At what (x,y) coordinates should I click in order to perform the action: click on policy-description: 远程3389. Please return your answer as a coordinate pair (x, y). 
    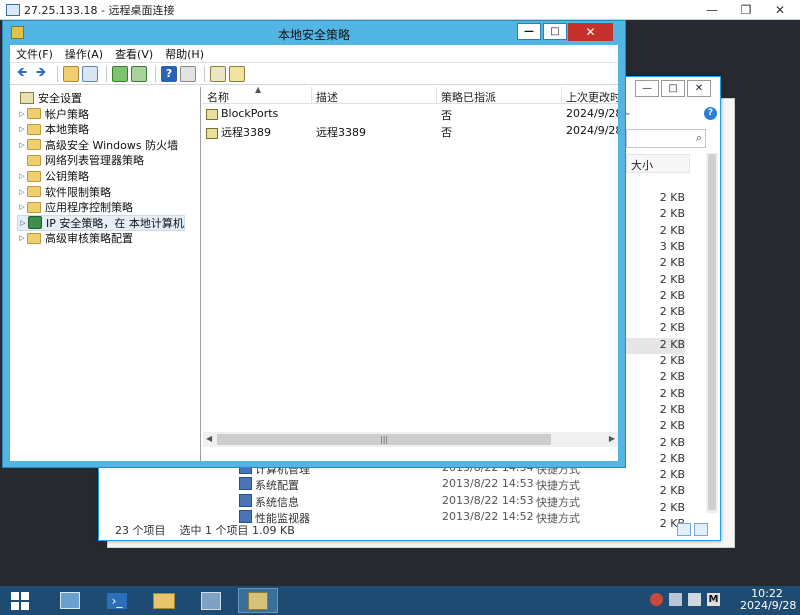
    Looking at the image, I should click on (341, 132).